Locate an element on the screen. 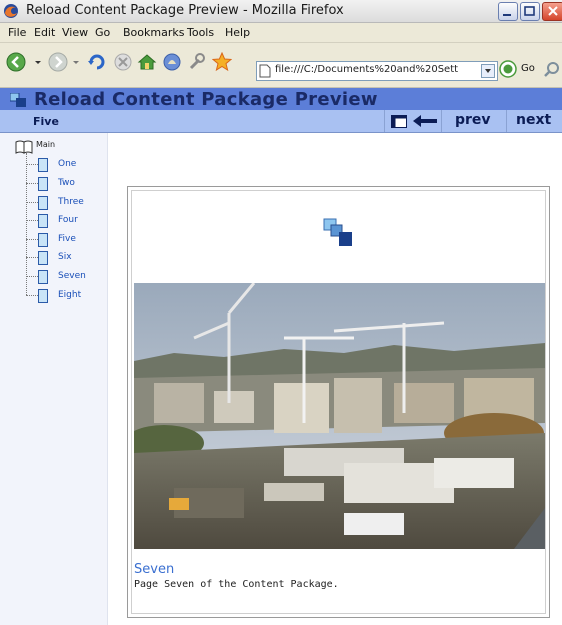 This screenshot has height=625, width=562. tree-item-label: Two is located at coordinates (66, 183).